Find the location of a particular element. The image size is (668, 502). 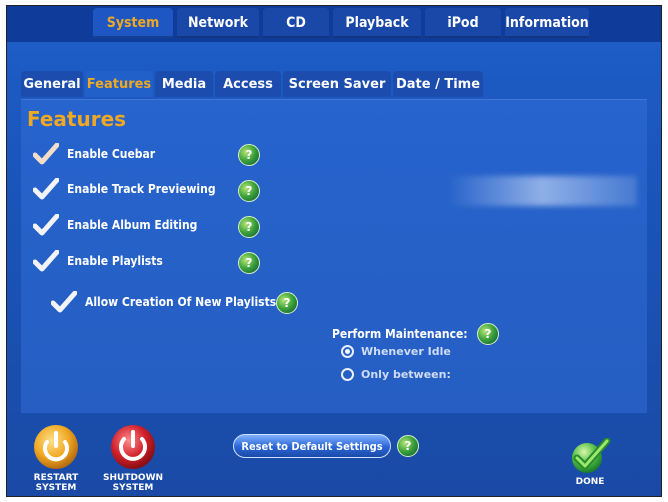

tab-label: Network is located at coordinates (218, 23).